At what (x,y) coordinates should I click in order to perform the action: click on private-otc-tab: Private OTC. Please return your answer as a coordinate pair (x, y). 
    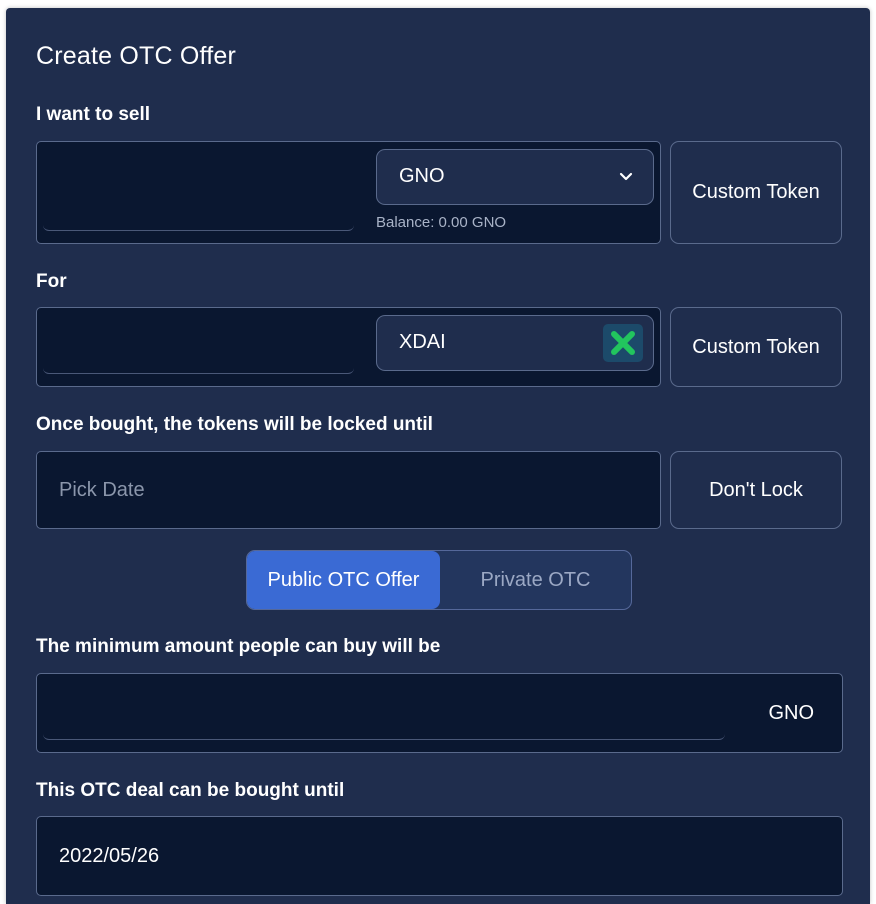
    Looking at the image, I should click on (535, 580).